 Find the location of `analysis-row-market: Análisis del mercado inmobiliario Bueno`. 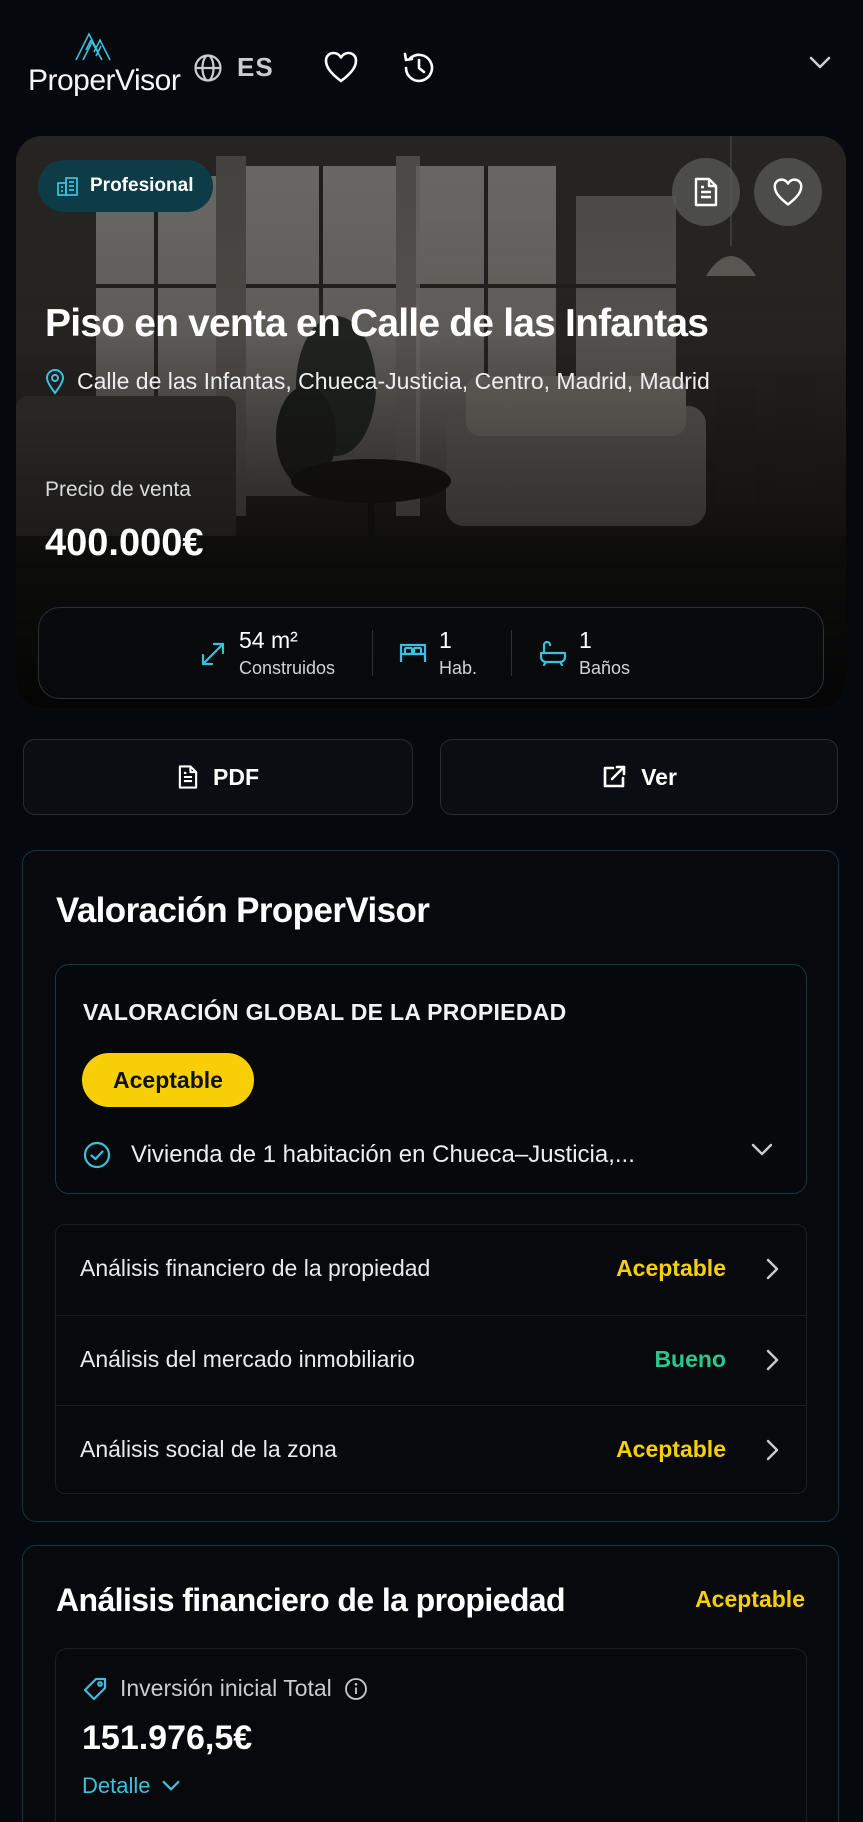

analysis-row-market: Análisis del mercado inmobiliario Bueno is located at coordinates (431, 1360).